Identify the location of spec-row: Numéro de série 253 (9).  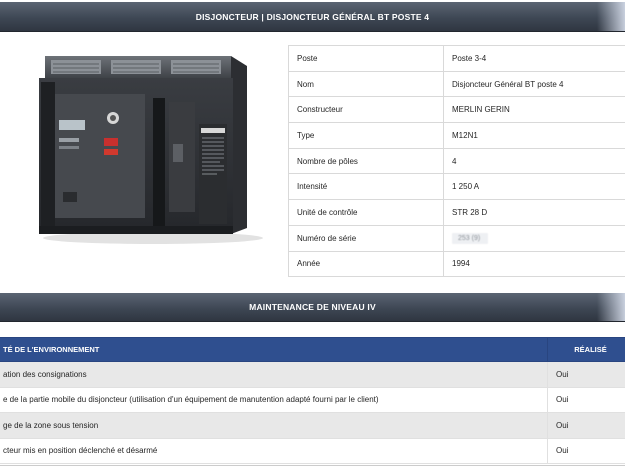
(456, 238).